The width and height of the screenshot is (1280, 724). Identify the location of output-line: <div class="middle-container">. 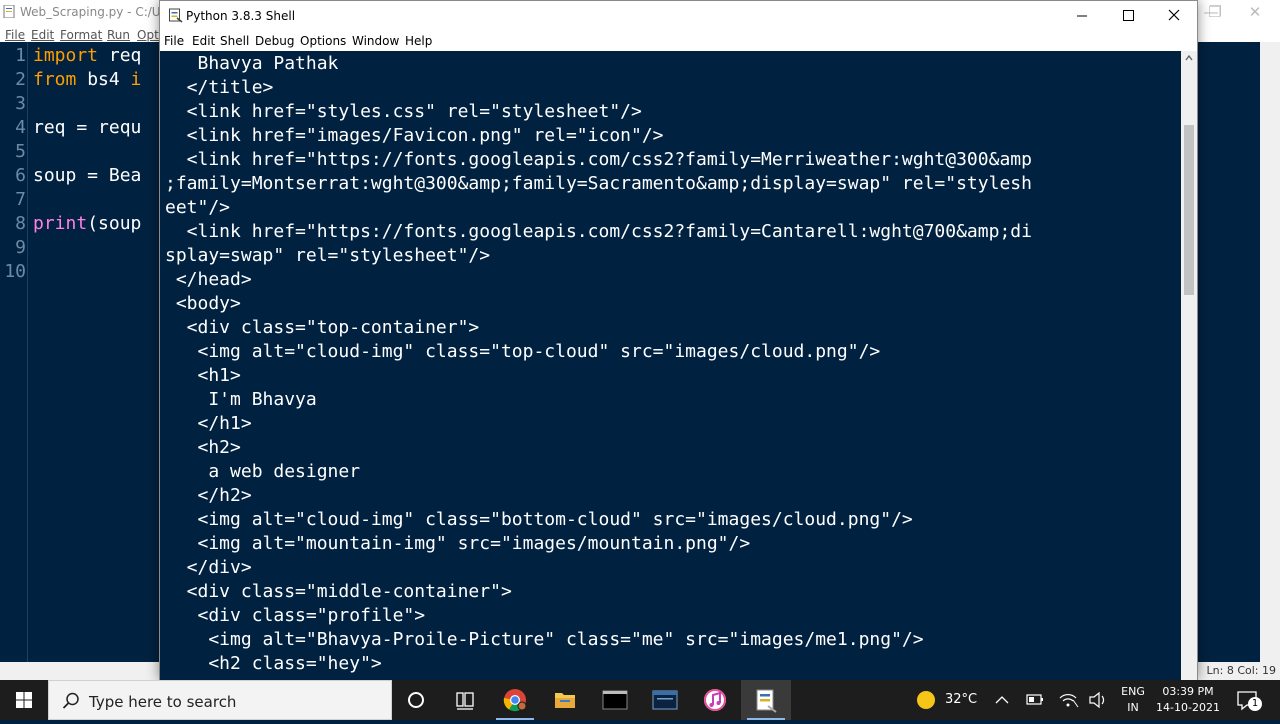
(338, 591).